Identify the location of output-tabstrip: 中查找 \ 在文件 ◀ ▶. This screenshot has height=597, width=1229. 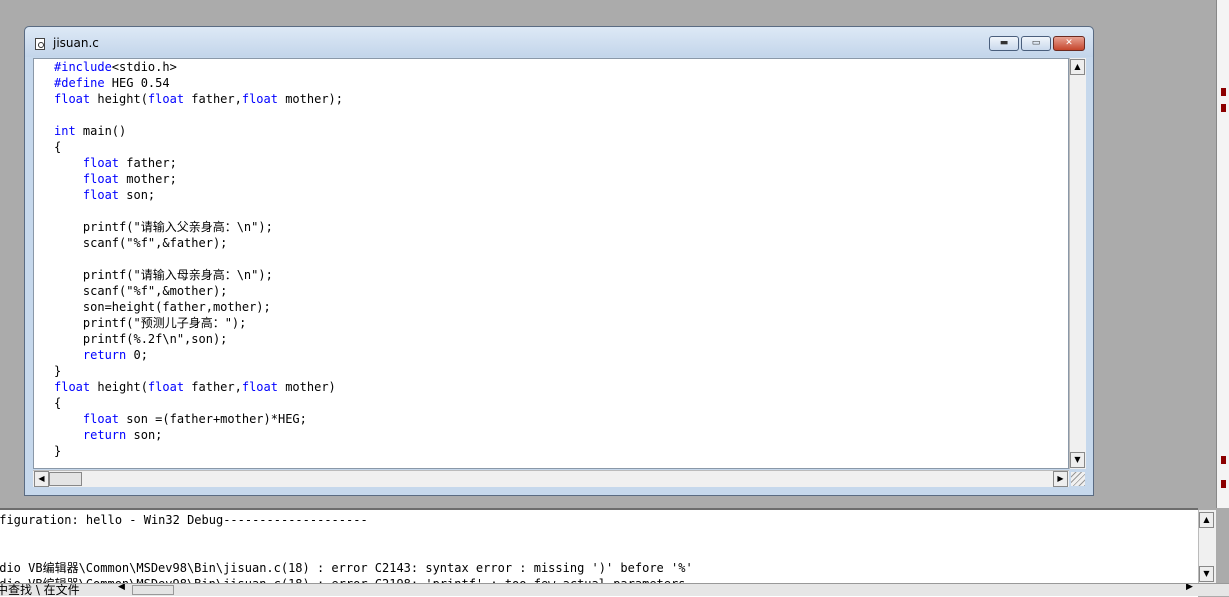
(614, 589).